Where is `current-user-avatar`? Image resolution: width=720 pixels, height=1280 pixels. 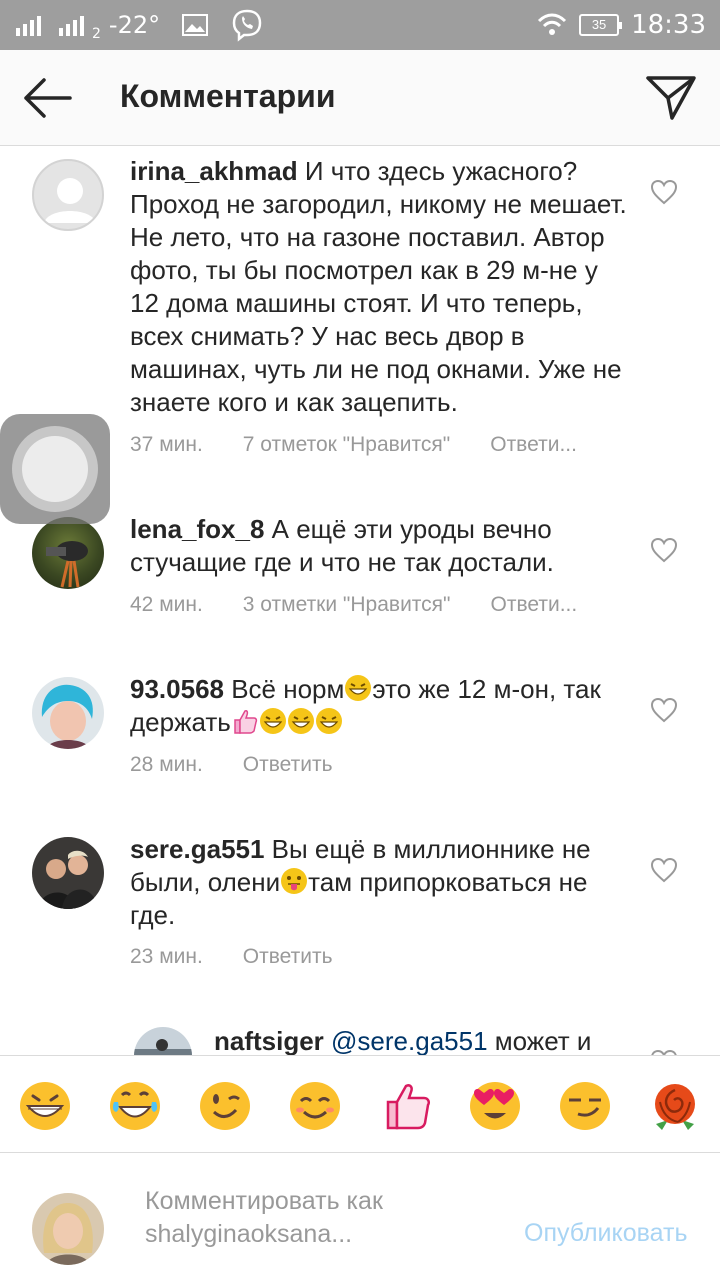 current-user-avatar is located at coordinates (68, 1229).